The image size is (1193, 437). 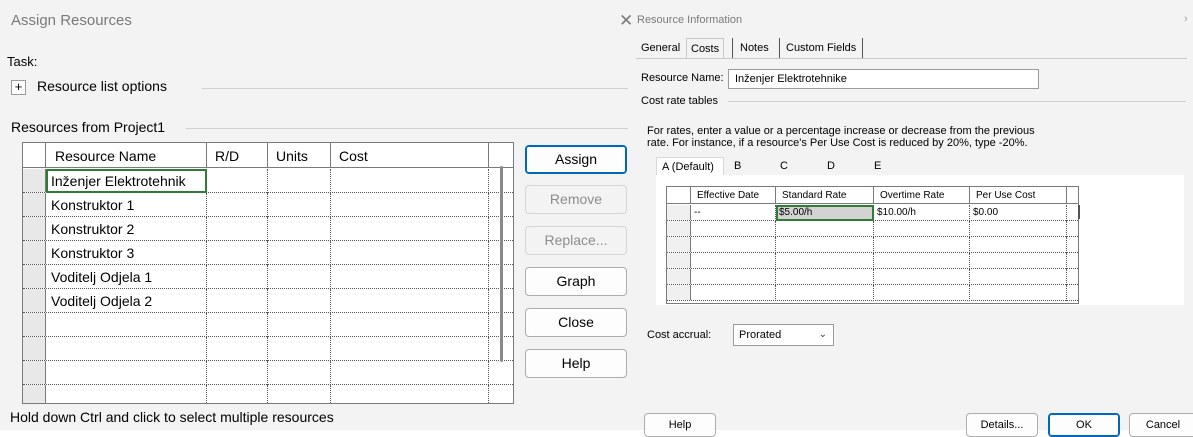 I want to click on table-cell-name: Voditelj Odjela 2, so click(x=126, y=301).